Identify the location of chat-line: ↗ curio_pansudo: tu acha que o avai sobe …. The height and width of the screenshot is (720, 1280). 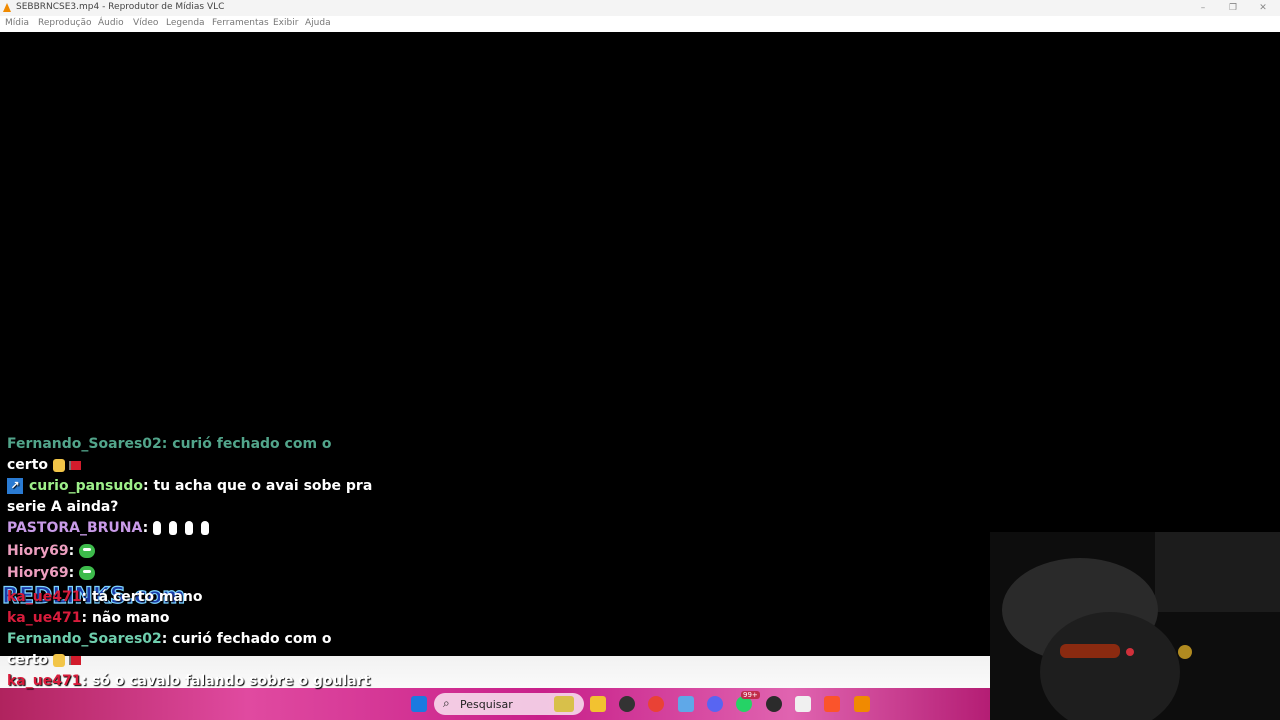
(189, 486).